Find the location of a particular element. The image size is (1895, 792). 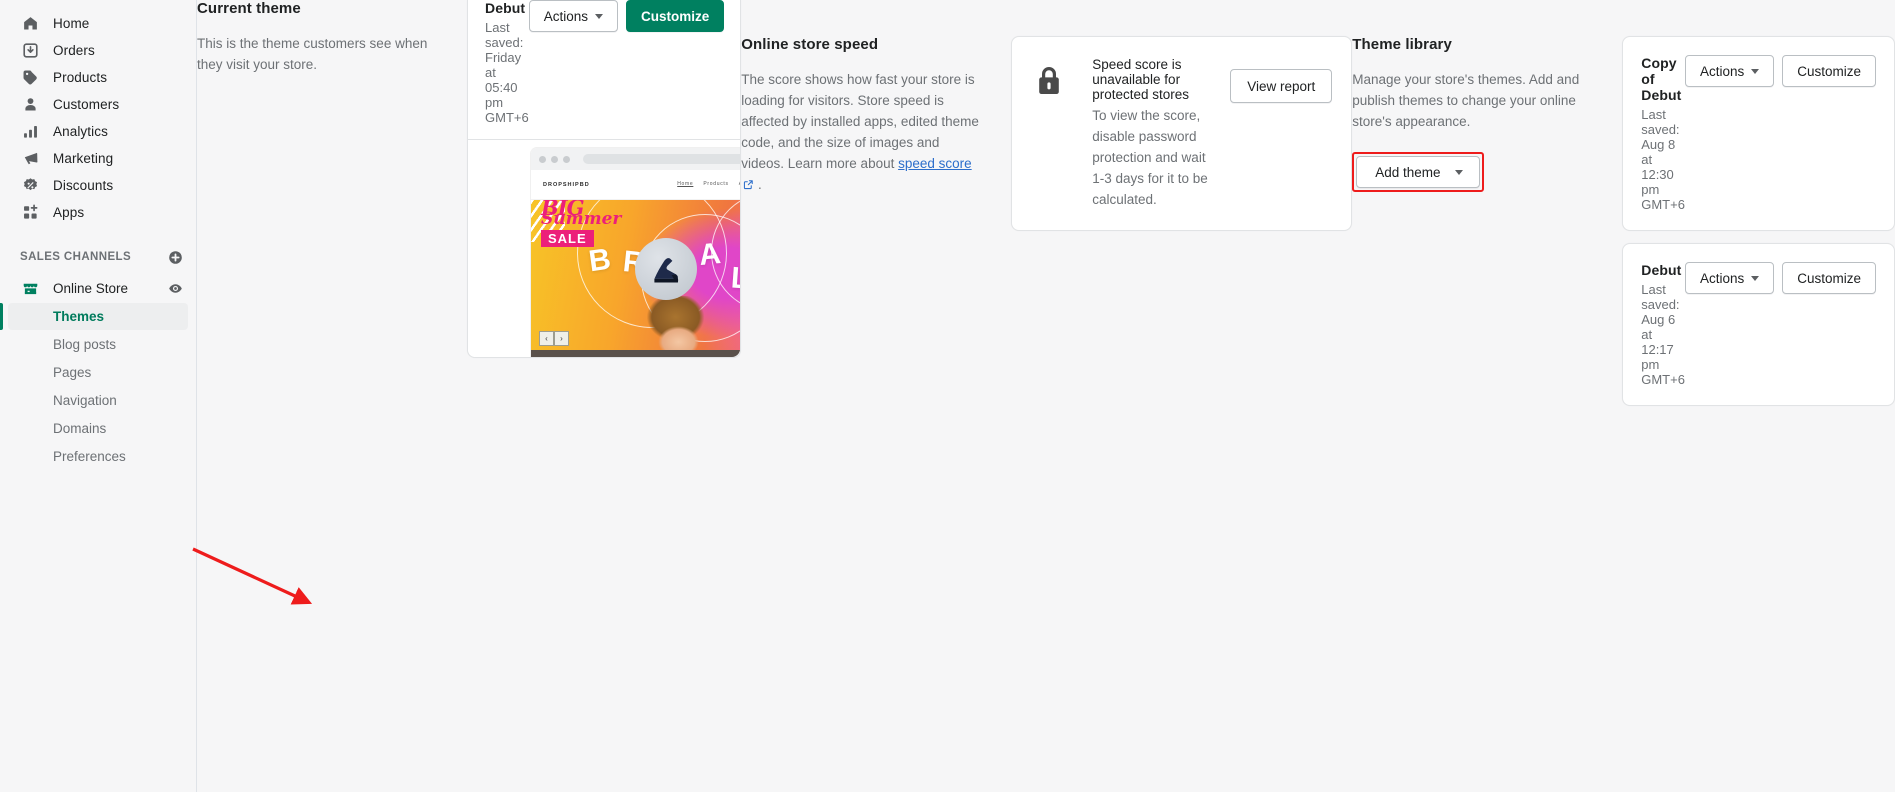

theme-library-title: Theme library is located at coordinates (1402, 44).